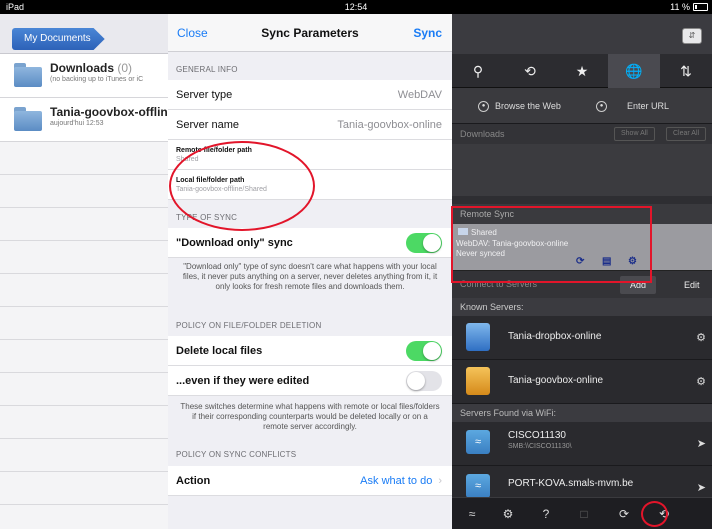  Describe the element at coordinates (187, 159) in the screenshot. I see `remote-path-value: Shared` at that location.